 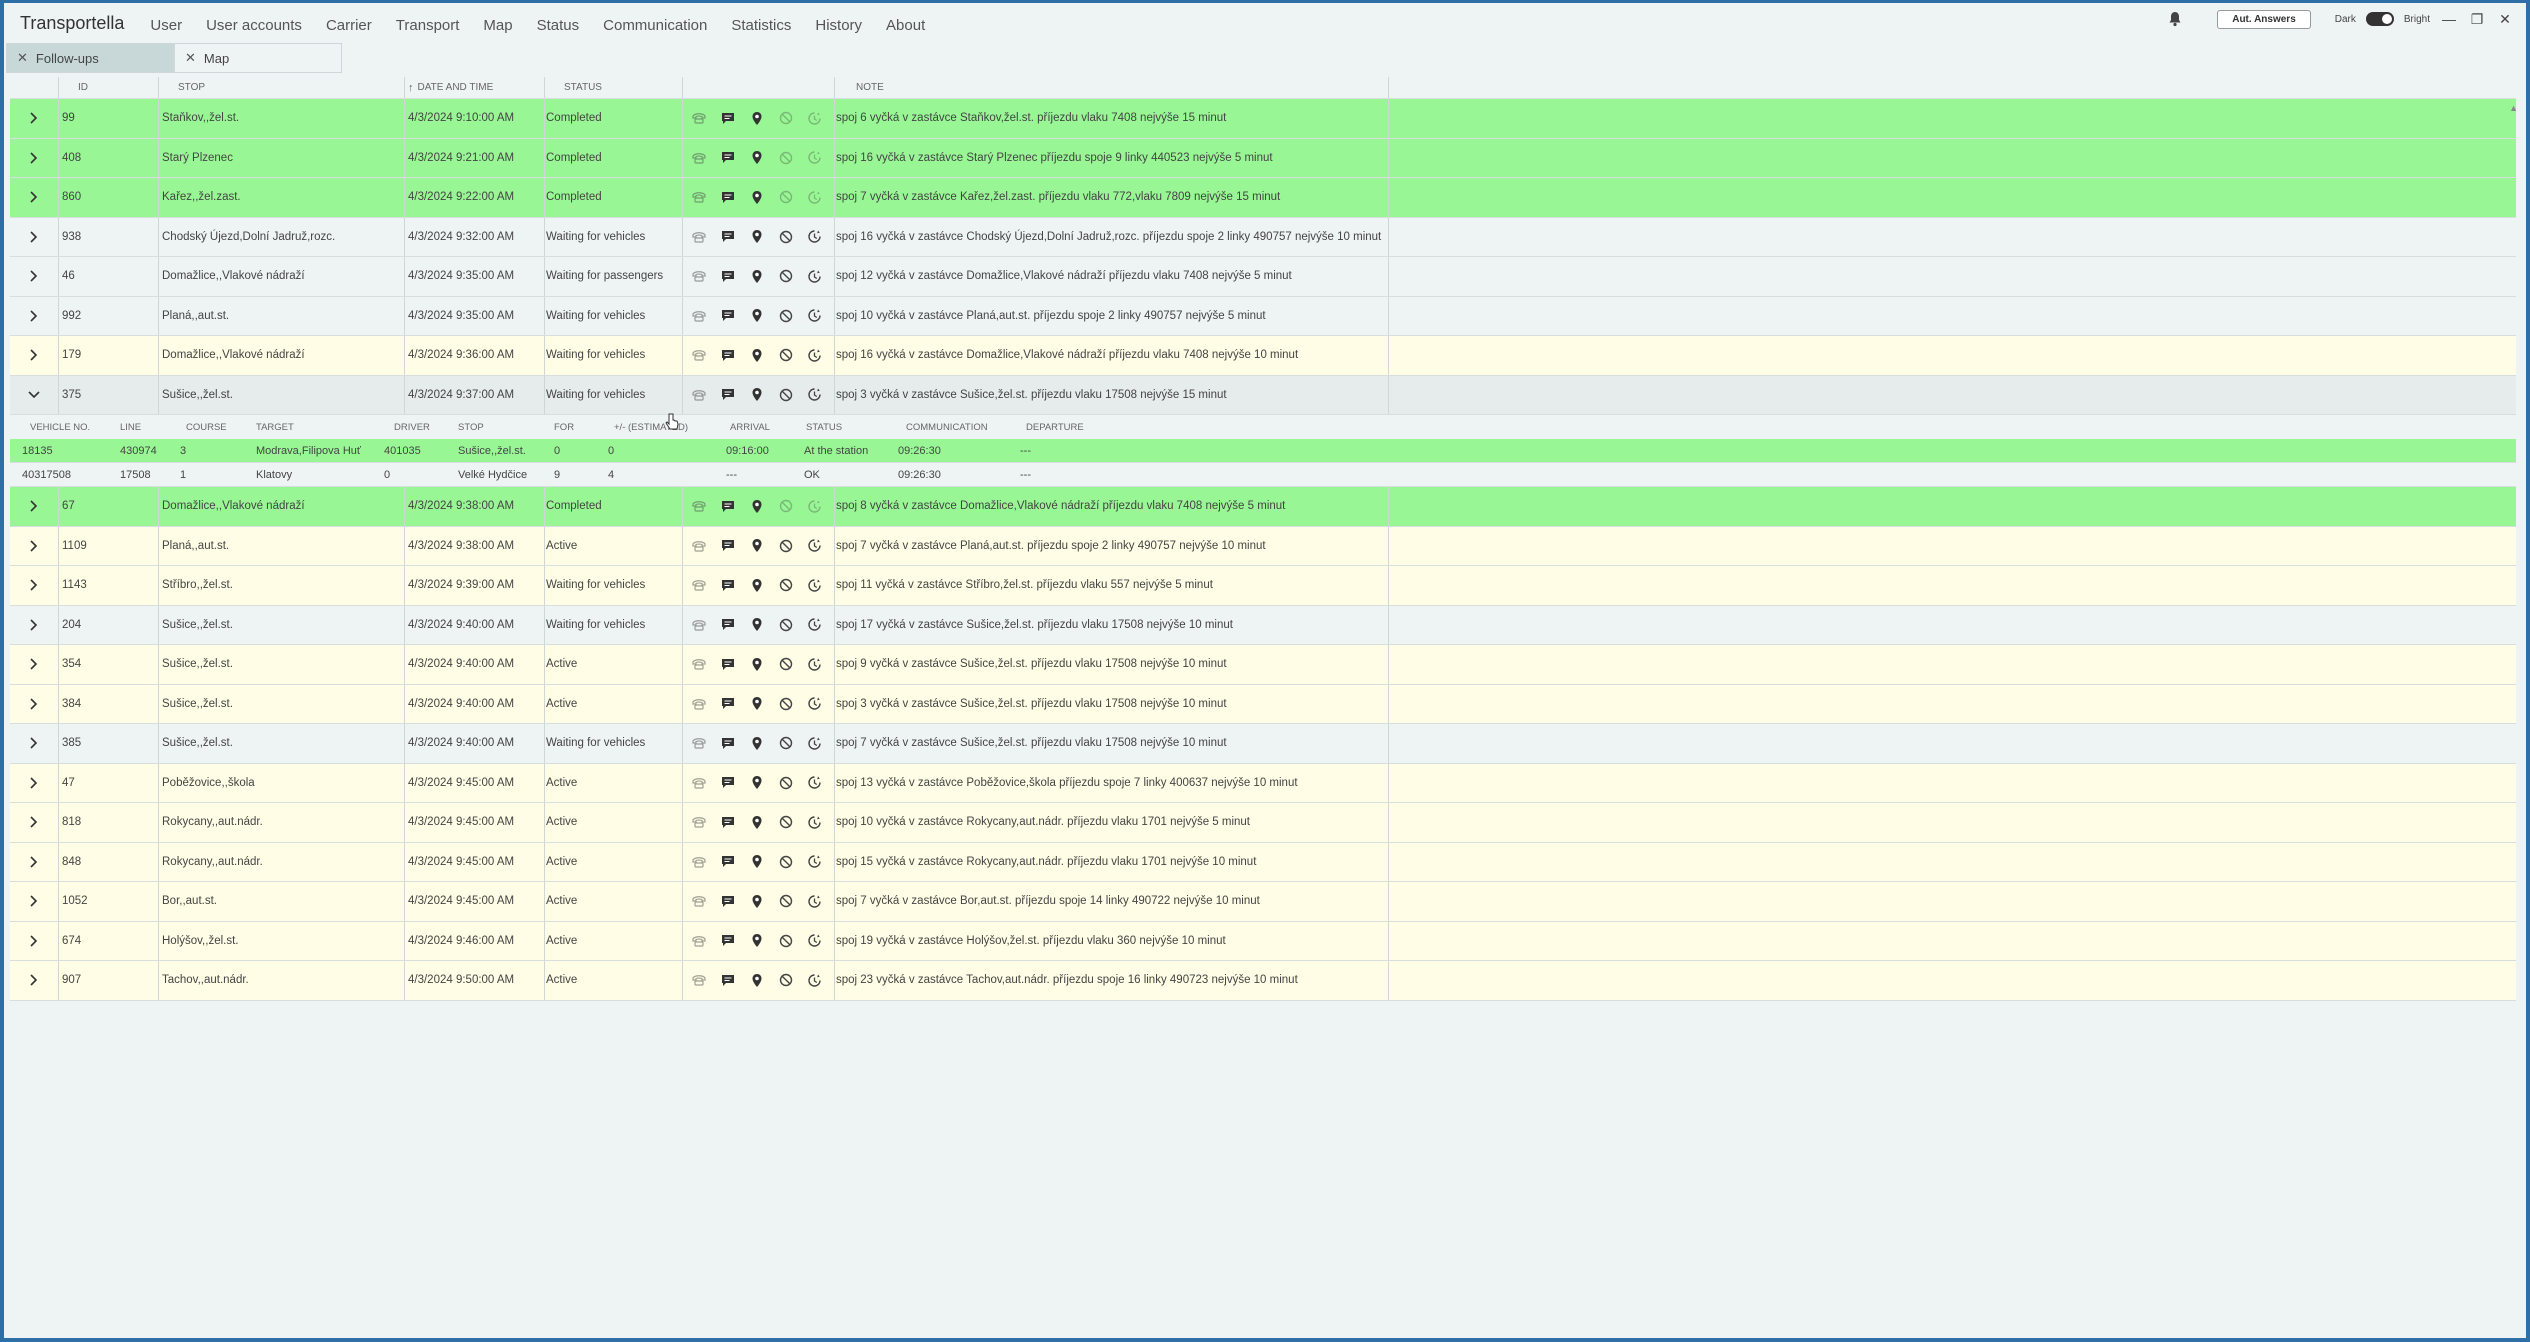 What do you see at coordinates (2513, 108) in the screenshot?
I see `scroll-up-icon: ▲` at bounding box center [2513, 108].